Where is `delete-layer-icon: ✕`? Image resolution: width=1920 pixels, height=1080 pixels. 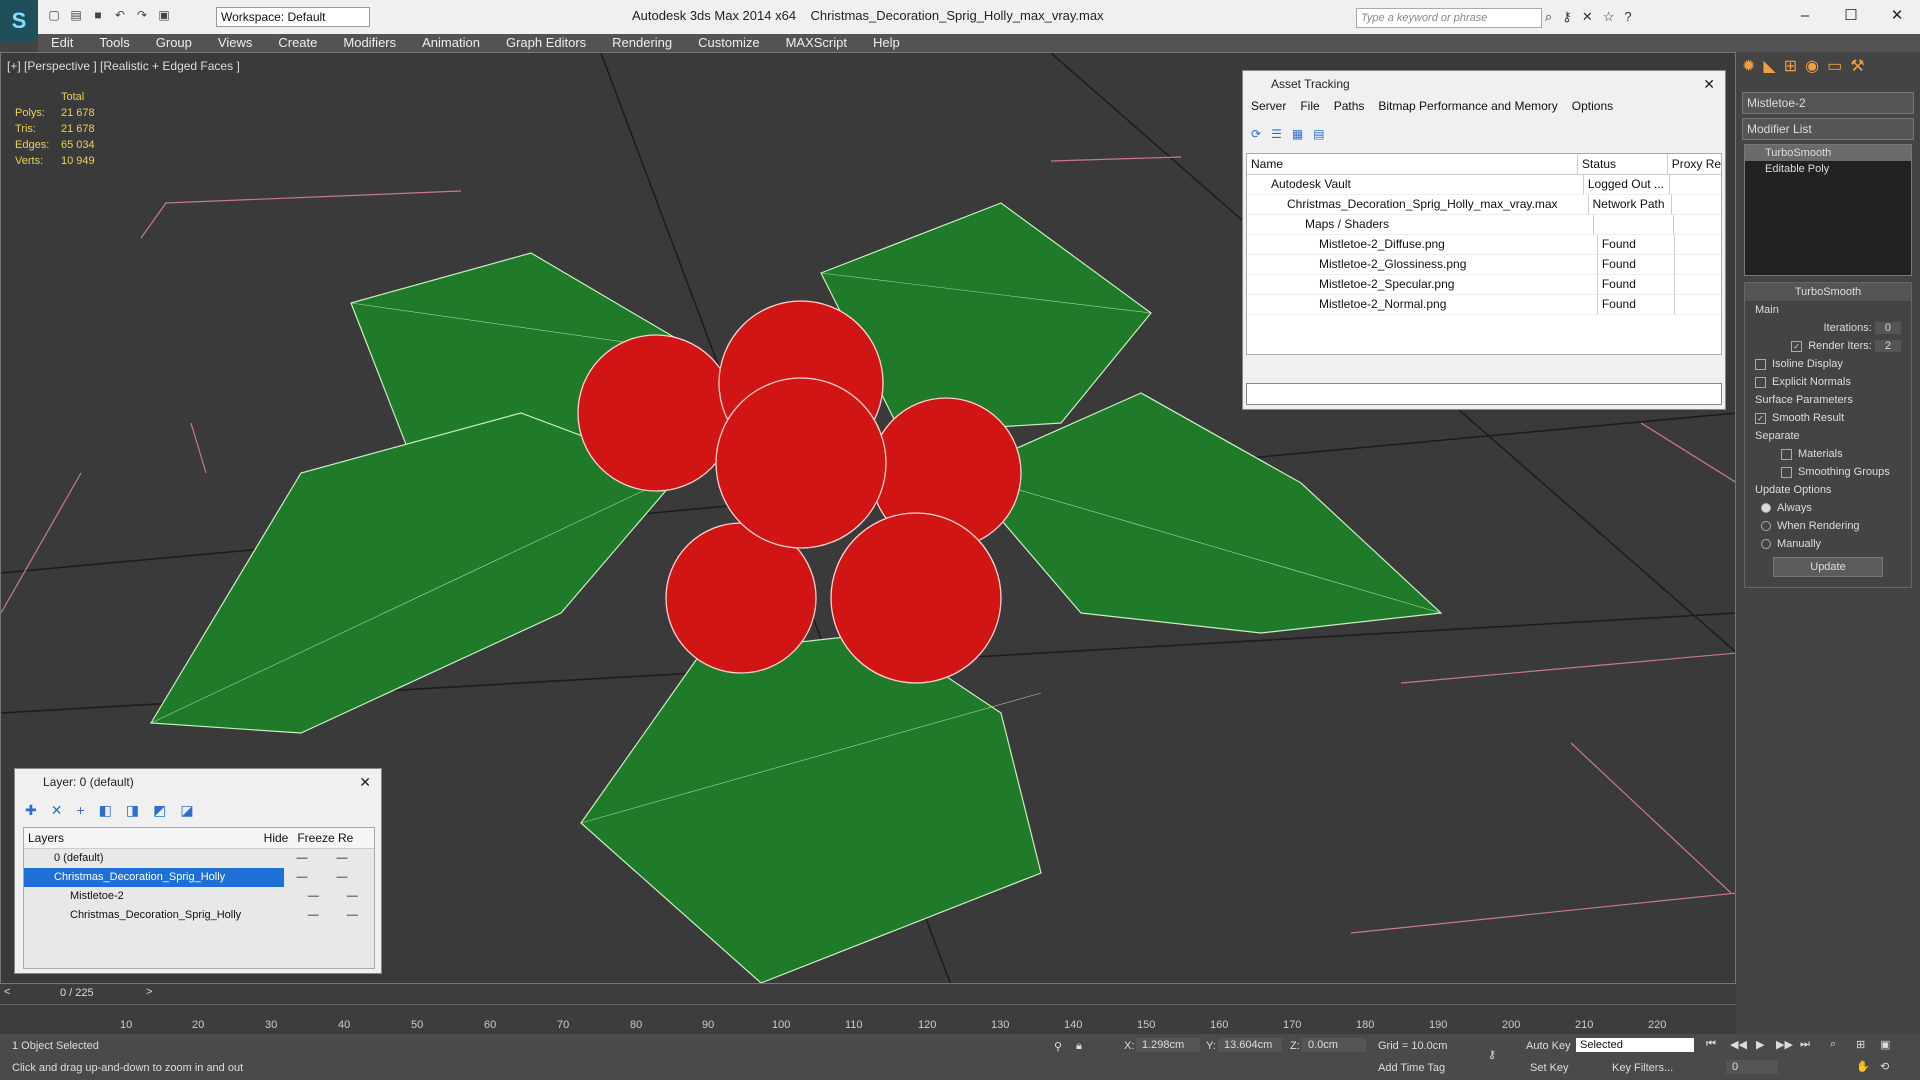
delete-layer-icon: ✕ is located at coordinates (57, 810).